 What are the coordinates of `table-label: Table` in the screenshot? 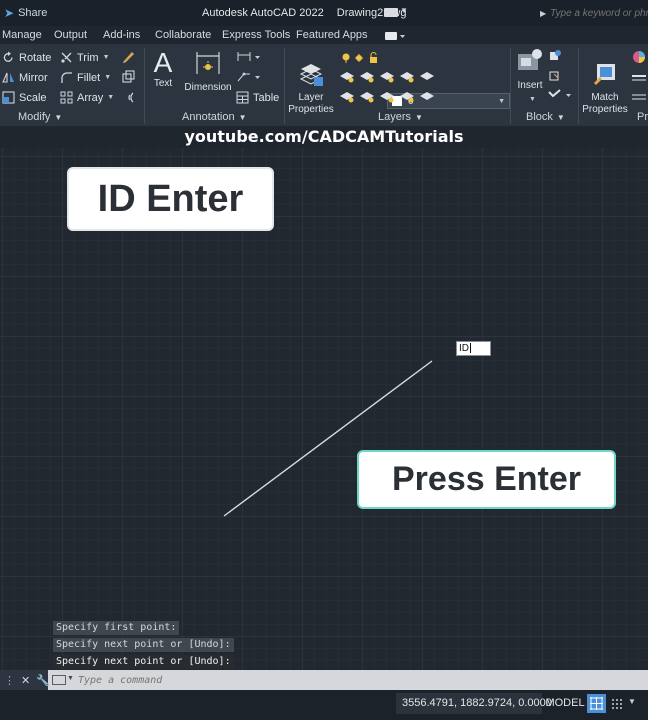 It's located at (266, 97).